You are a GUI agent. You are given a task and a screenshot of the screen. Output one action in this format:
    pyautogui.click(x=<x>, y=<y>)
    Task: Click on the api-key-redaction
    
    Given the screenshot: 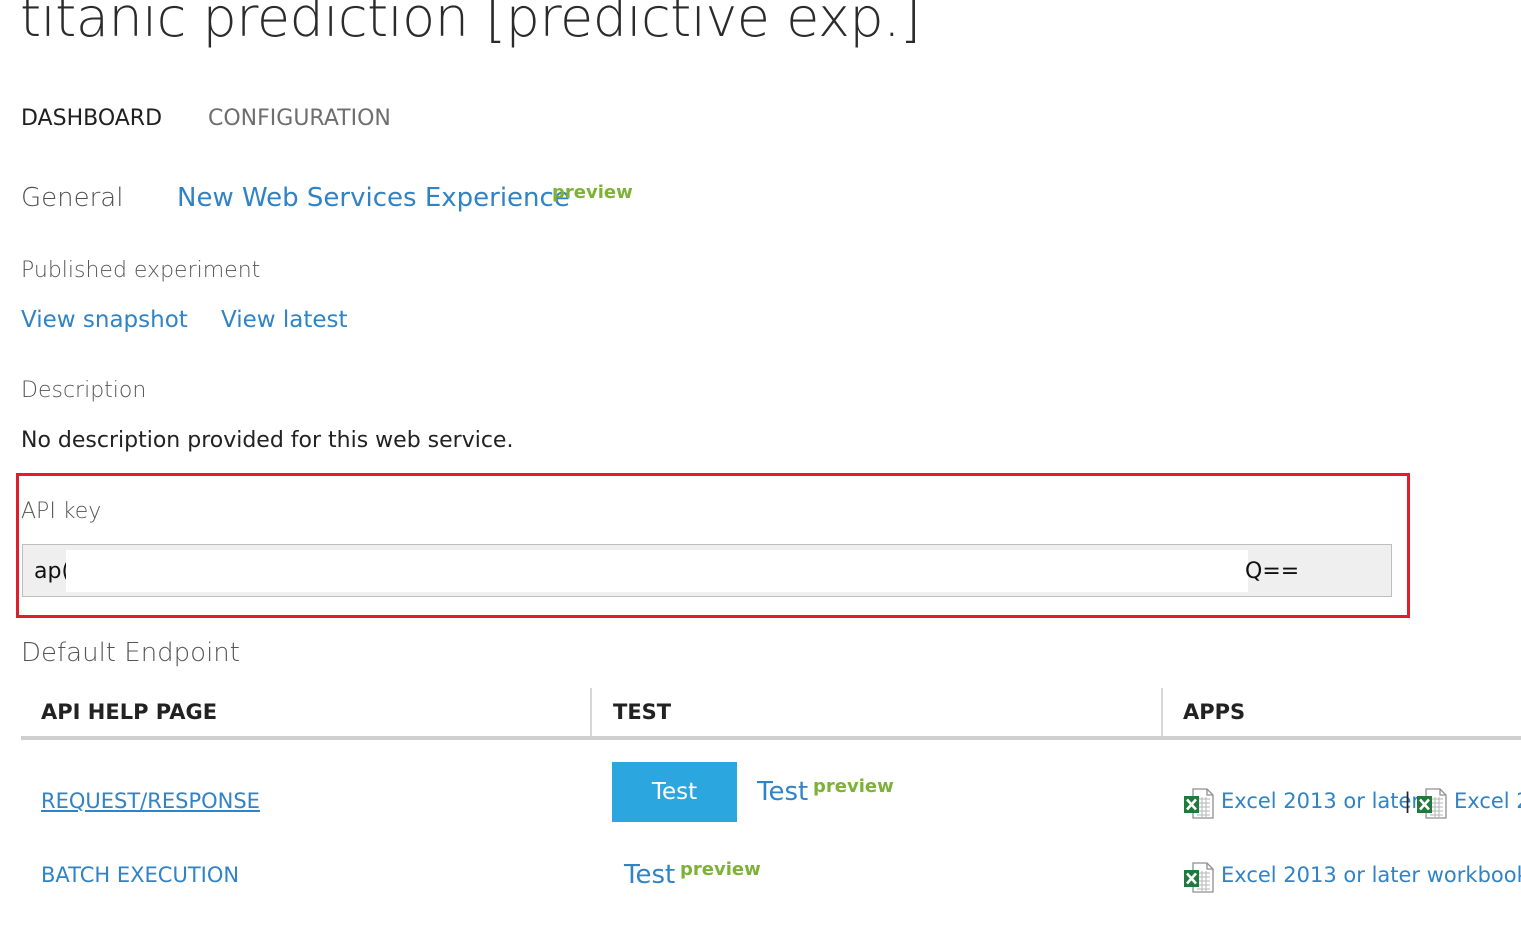 What is the action you would take?
    pyautogui.click(x=657, y=571)
    